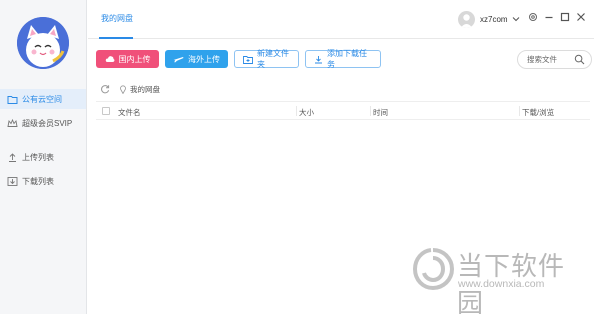 The image size is (594, 314). What do you see at coordinates (500, 277) in the screenshot?
I see `watermark: 当下软件园 www.downxia.com` at bounding box center [500, 277].